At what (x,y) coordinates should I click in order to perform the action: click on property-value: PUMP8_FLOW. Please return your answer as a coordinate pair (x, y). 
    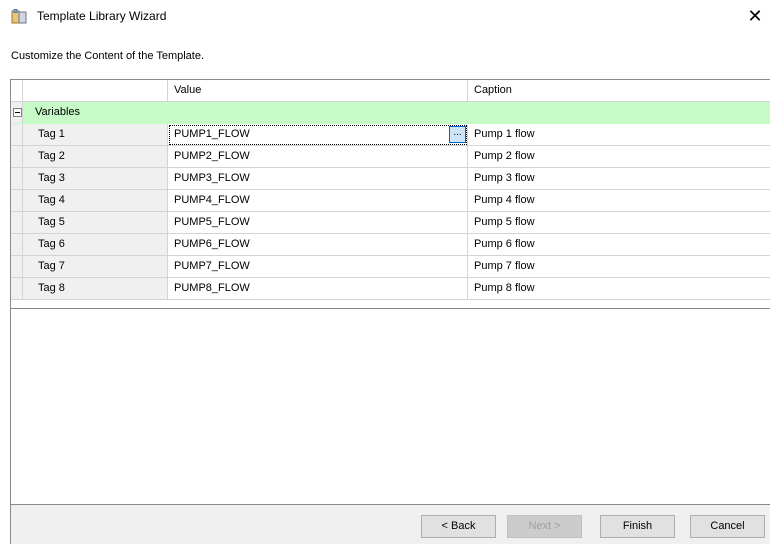
    Looking at the image, I should click on (318, 289).